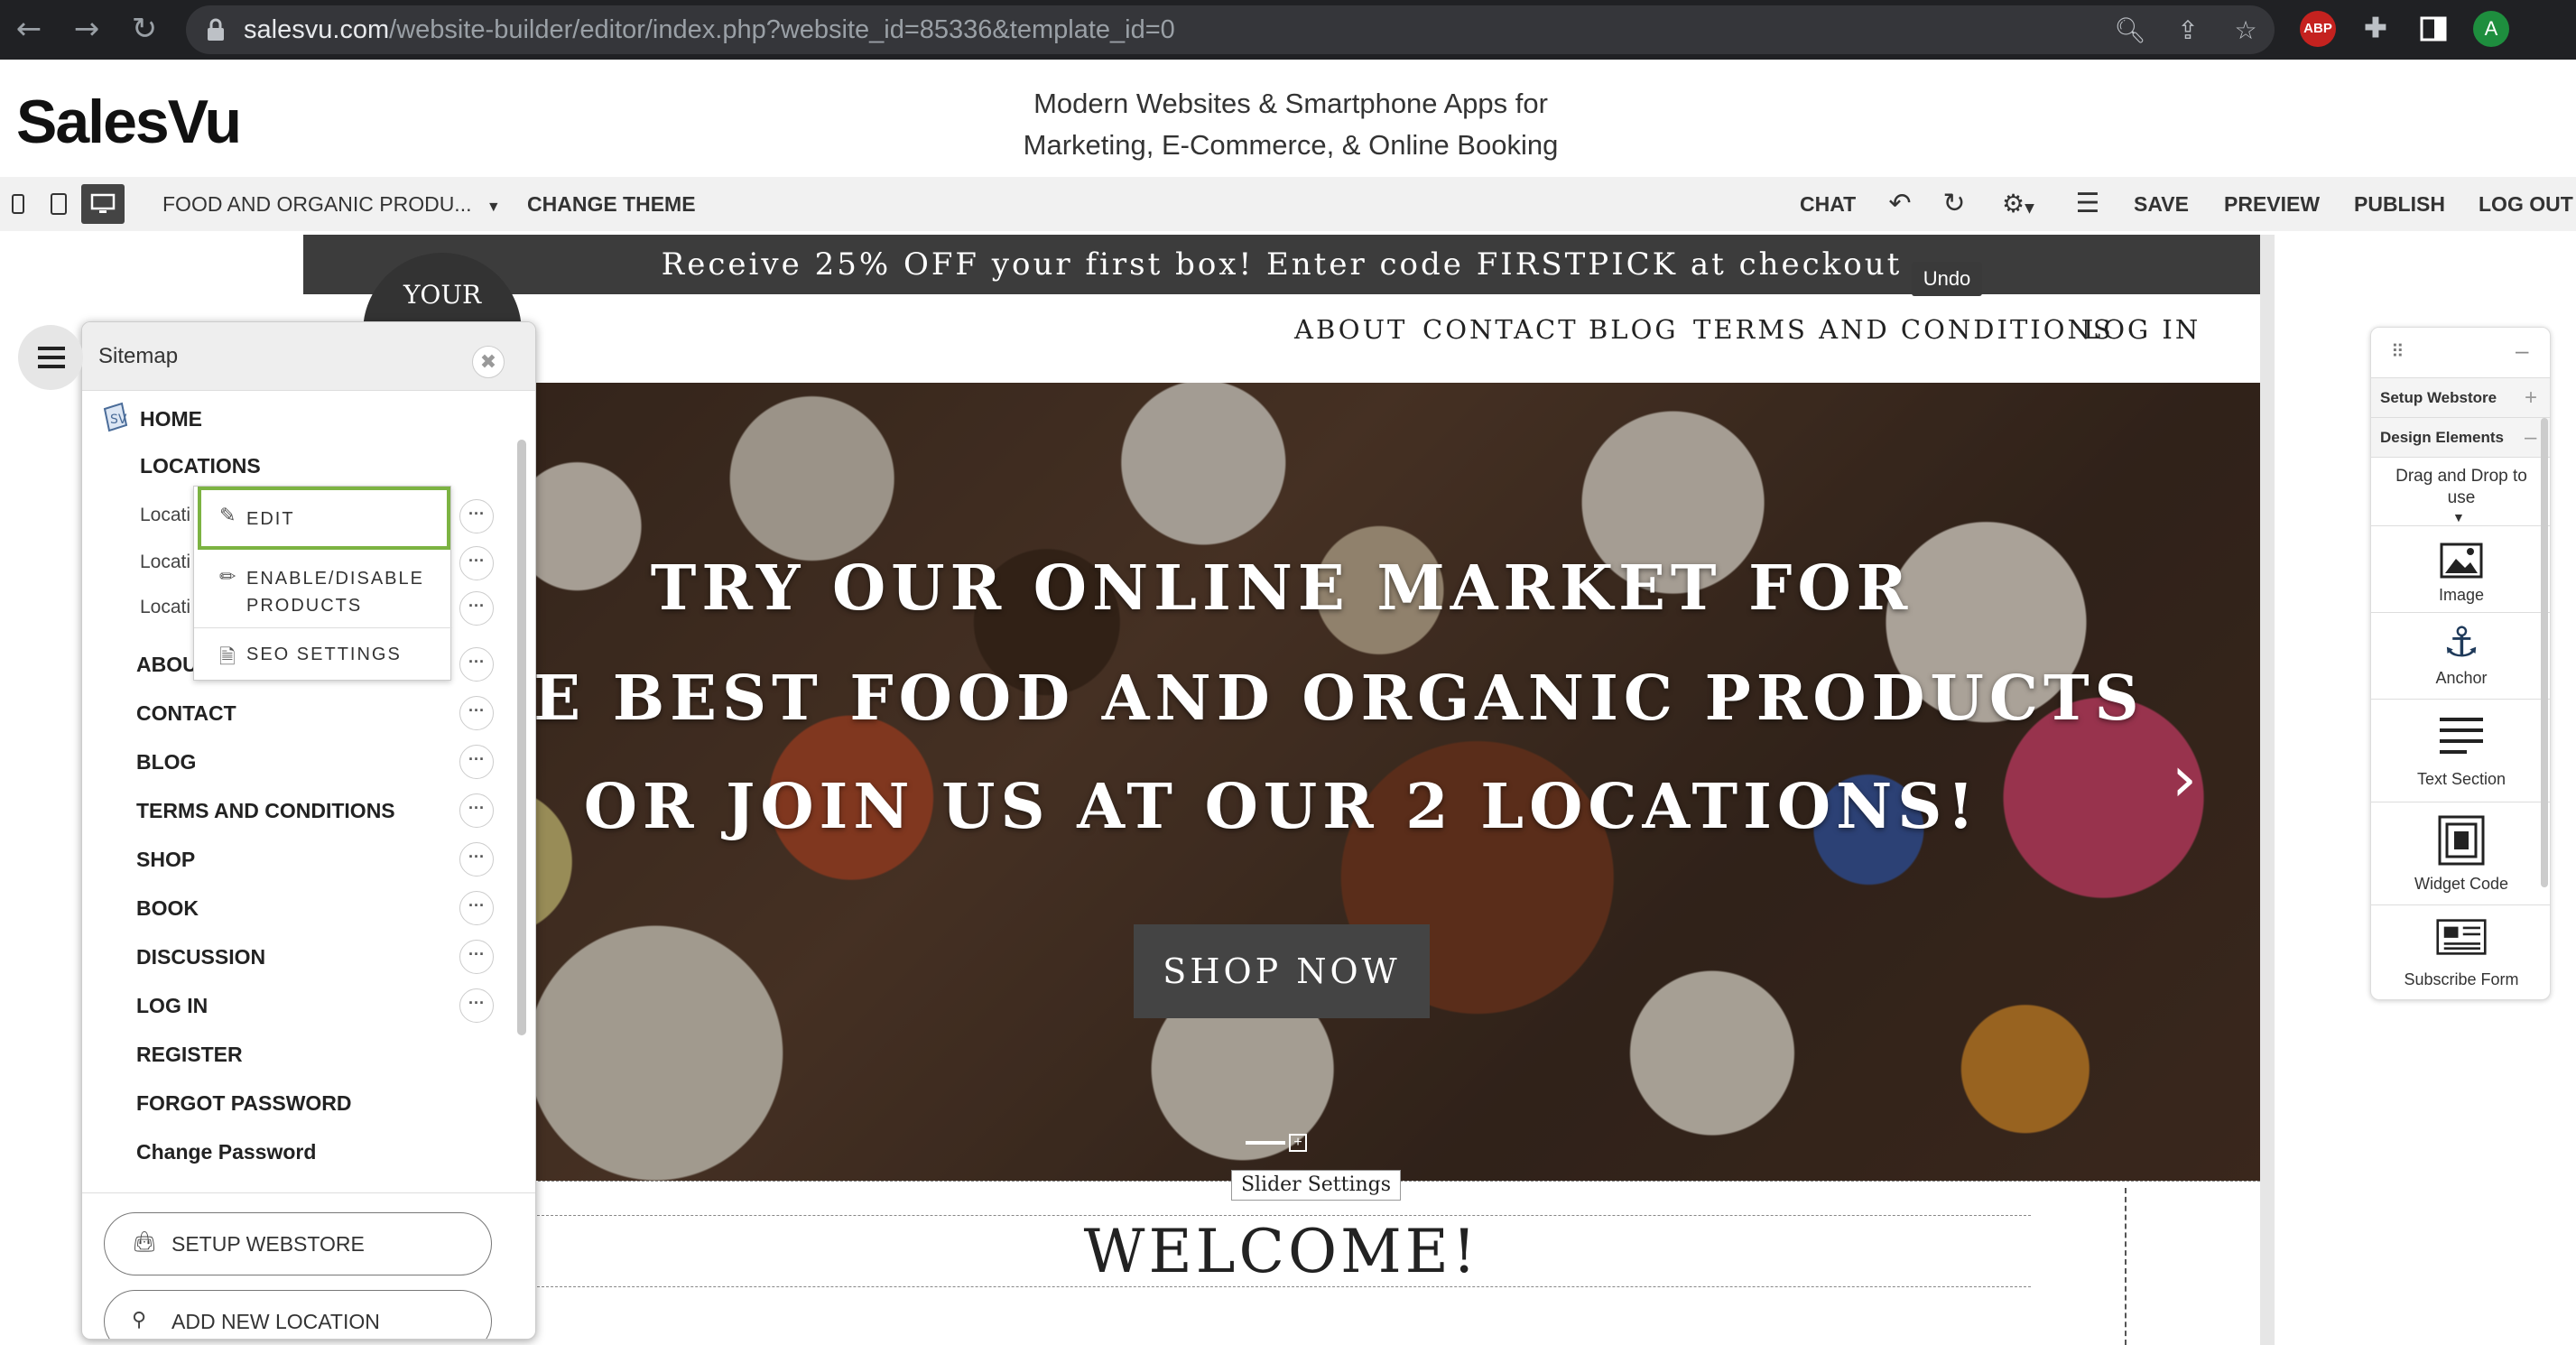 This screenshot has height=1345, width=2576. What do you see at coordinates (29, 29) in the screenshot?
I see `back-icon: ←` at bounding box center [29, 29].